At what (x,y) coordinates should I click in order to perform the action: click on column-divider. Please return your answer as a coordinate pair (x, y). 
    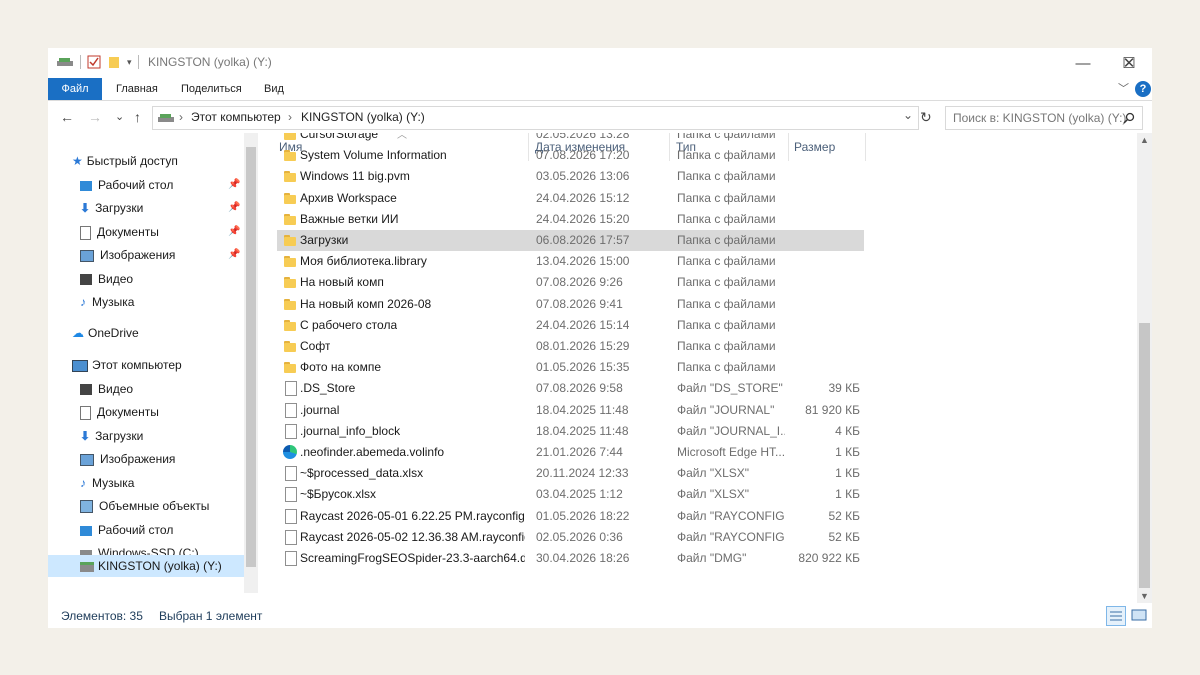
    Looking at the image, I should click on (865, 147).